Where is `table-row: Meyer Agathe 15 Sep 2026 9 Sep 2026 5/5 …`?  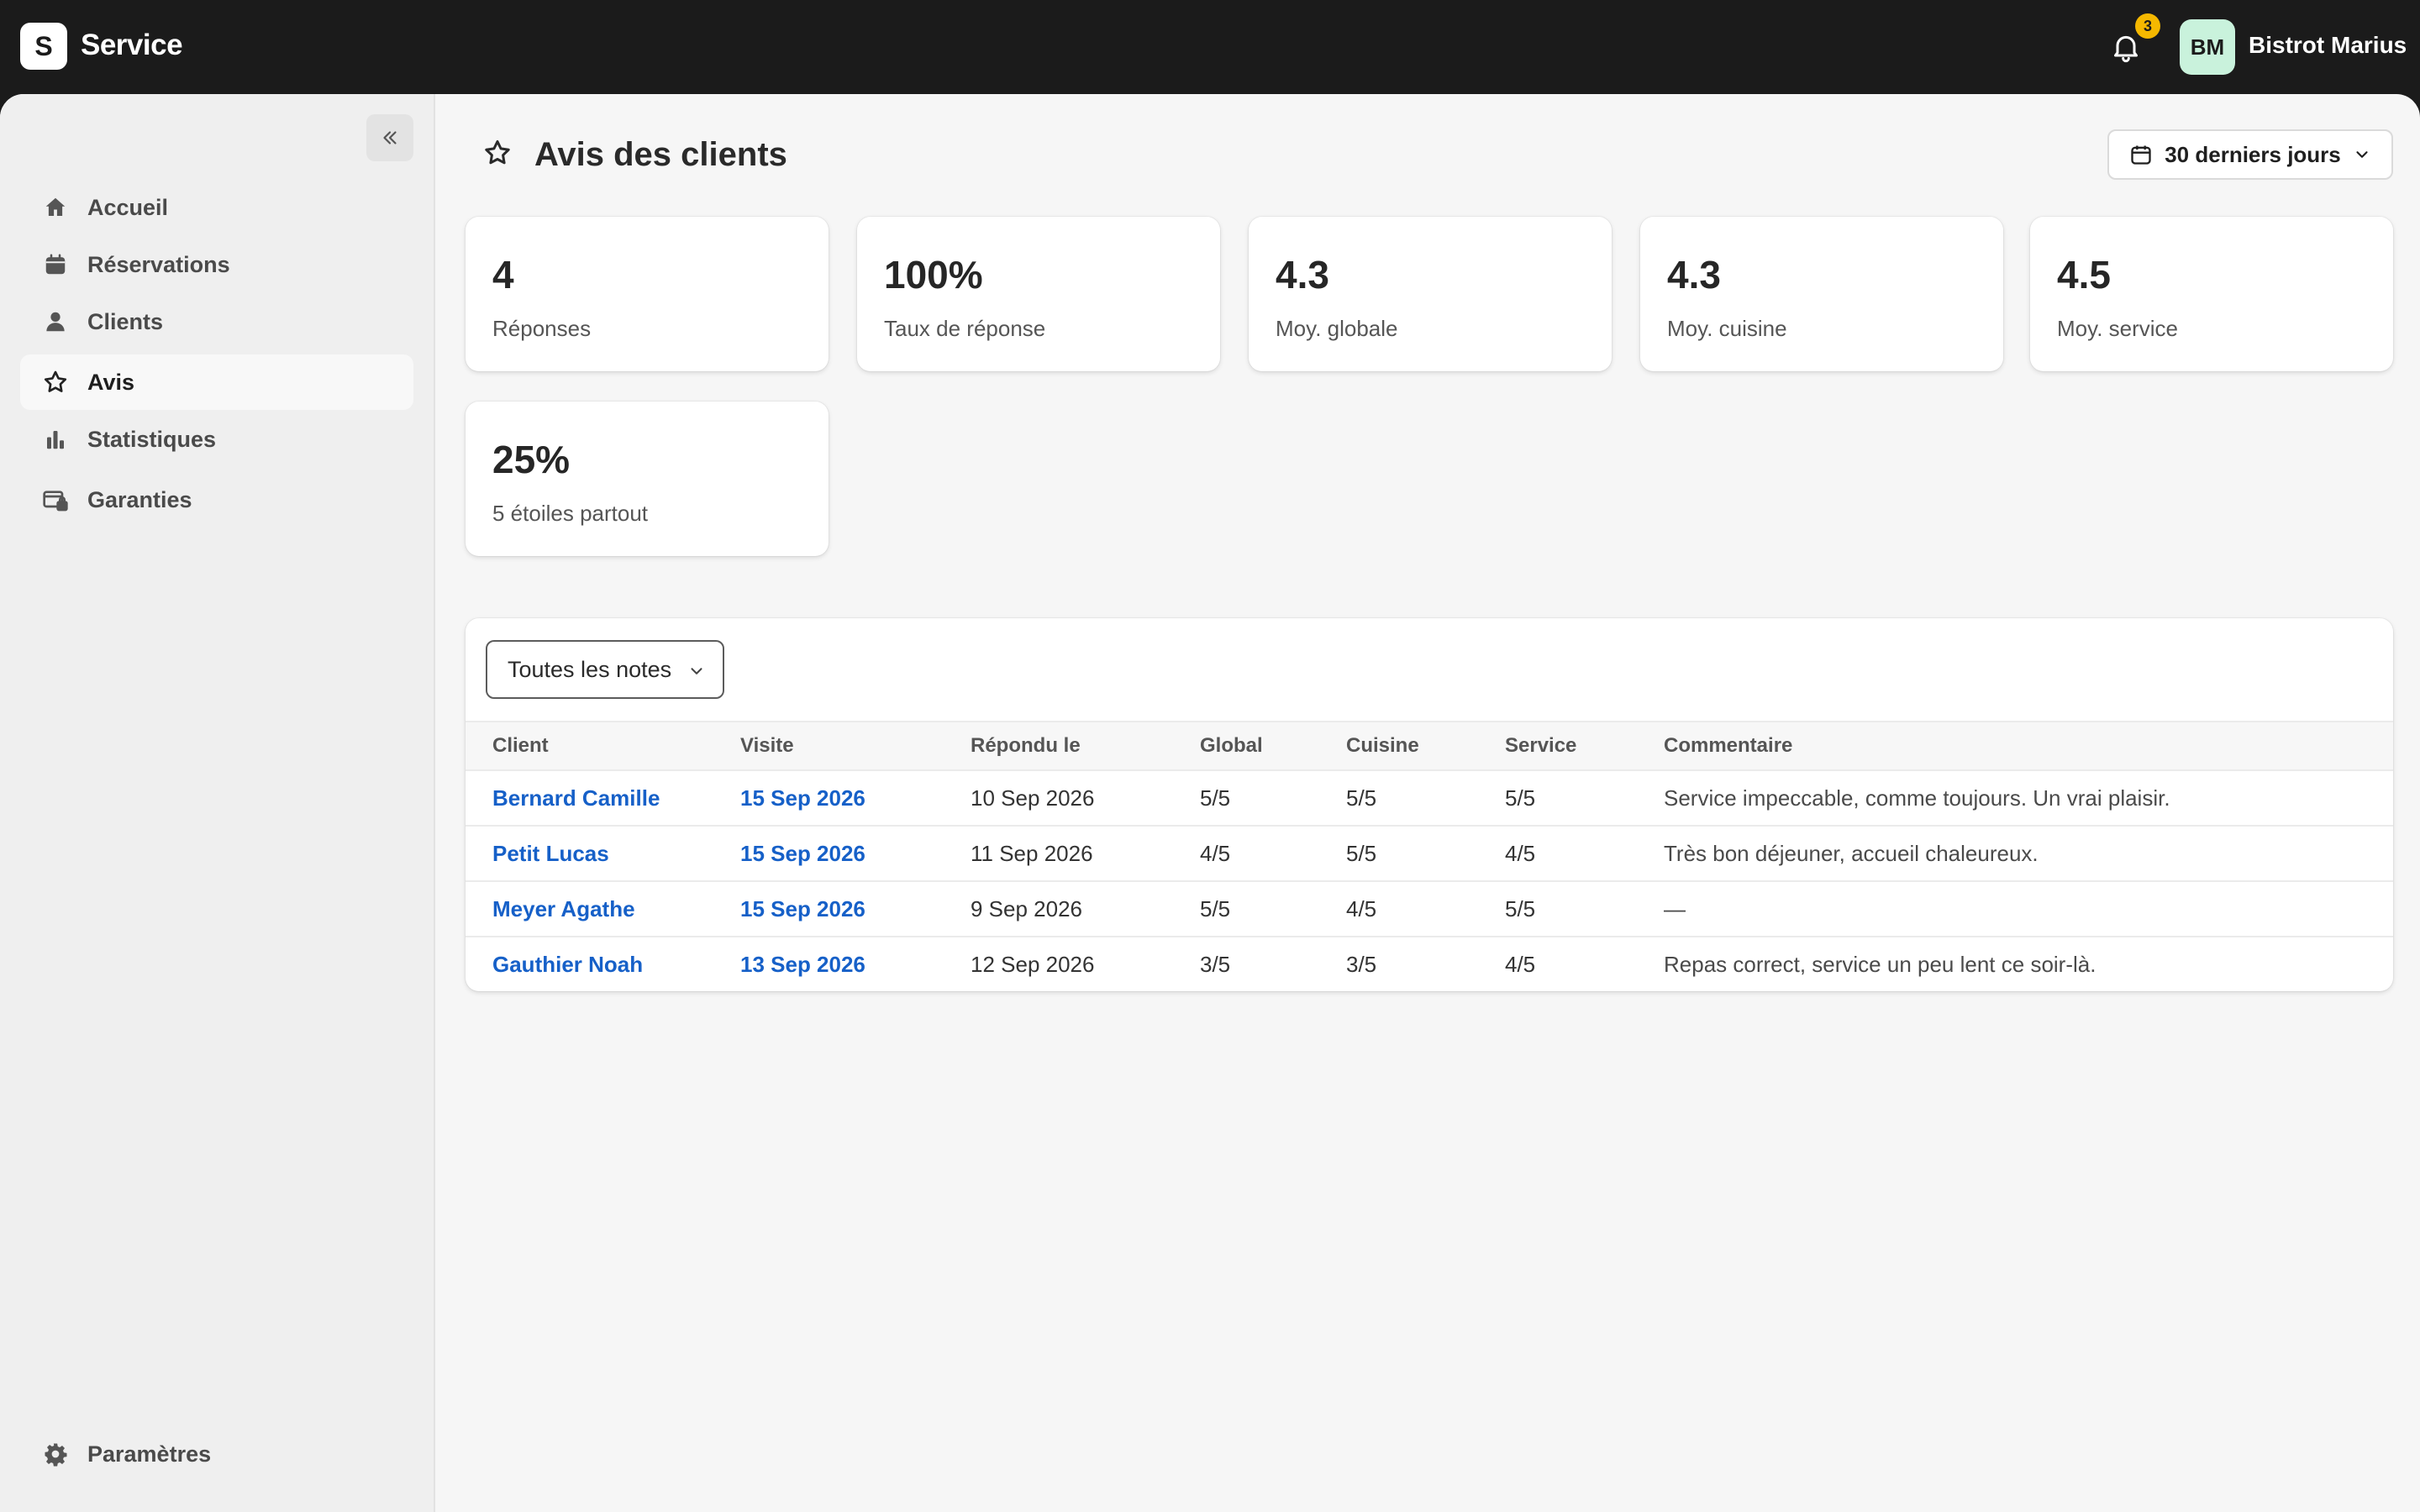
table-row: Meyer Agathe 15 Sep 2026 9 Sep 2026 5/5 … is located at coordinates (1429, 909).